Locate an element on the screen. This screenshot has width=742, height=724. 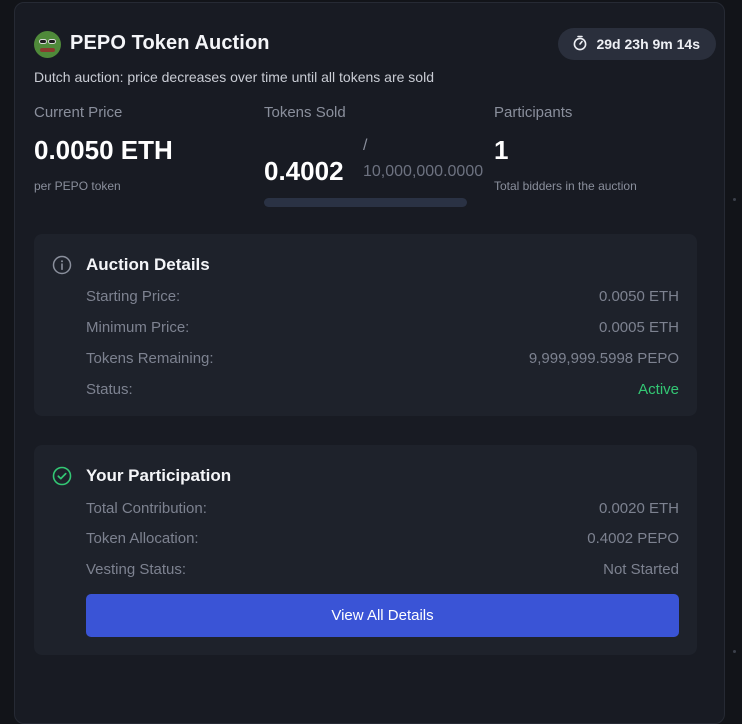
current-price-value: 0.0050 ETH is located at coordinates (103, 150).